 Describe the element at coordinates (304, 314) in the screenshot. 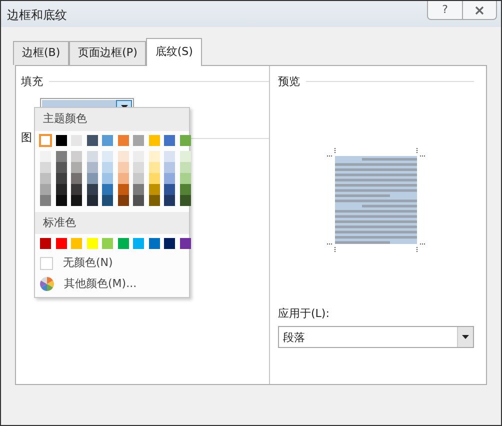

I see `field-label: 应用于(L):` at that location.